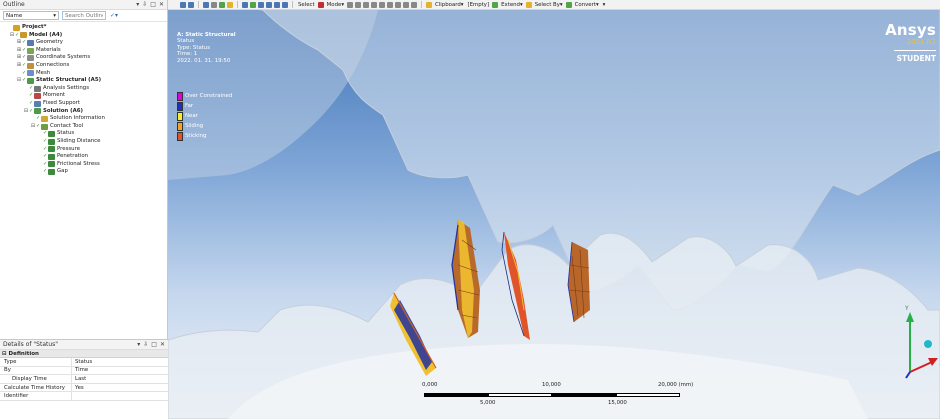  What do you see at coordinates (83, 58) in the screenshot?
I see `tree-item: ⊞ ✓ Coordinate Systems` at bounding box center [83, 58].